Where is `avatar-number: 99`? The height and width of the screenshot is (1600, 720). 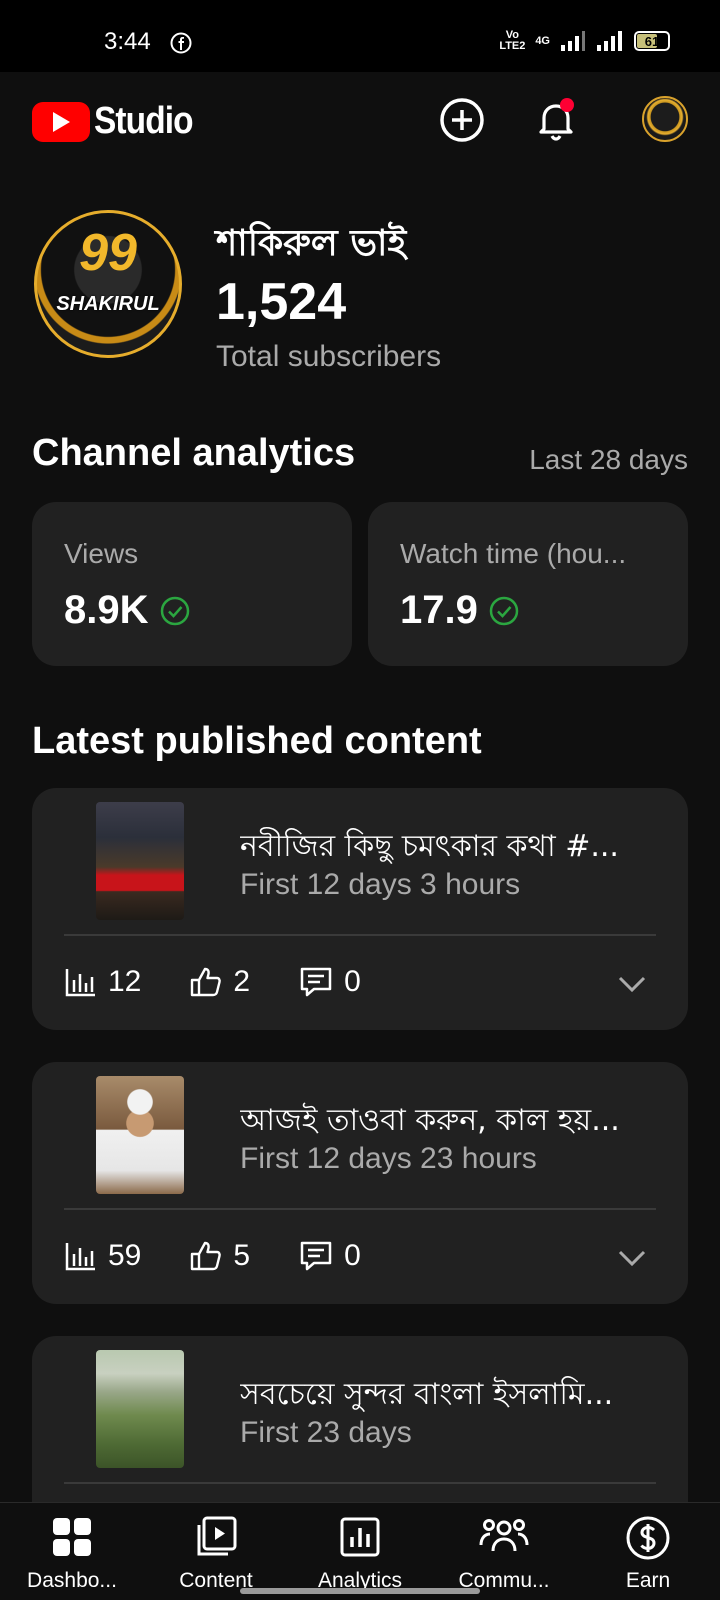
avatar-number: 99 is located at coordinates (108, 253).